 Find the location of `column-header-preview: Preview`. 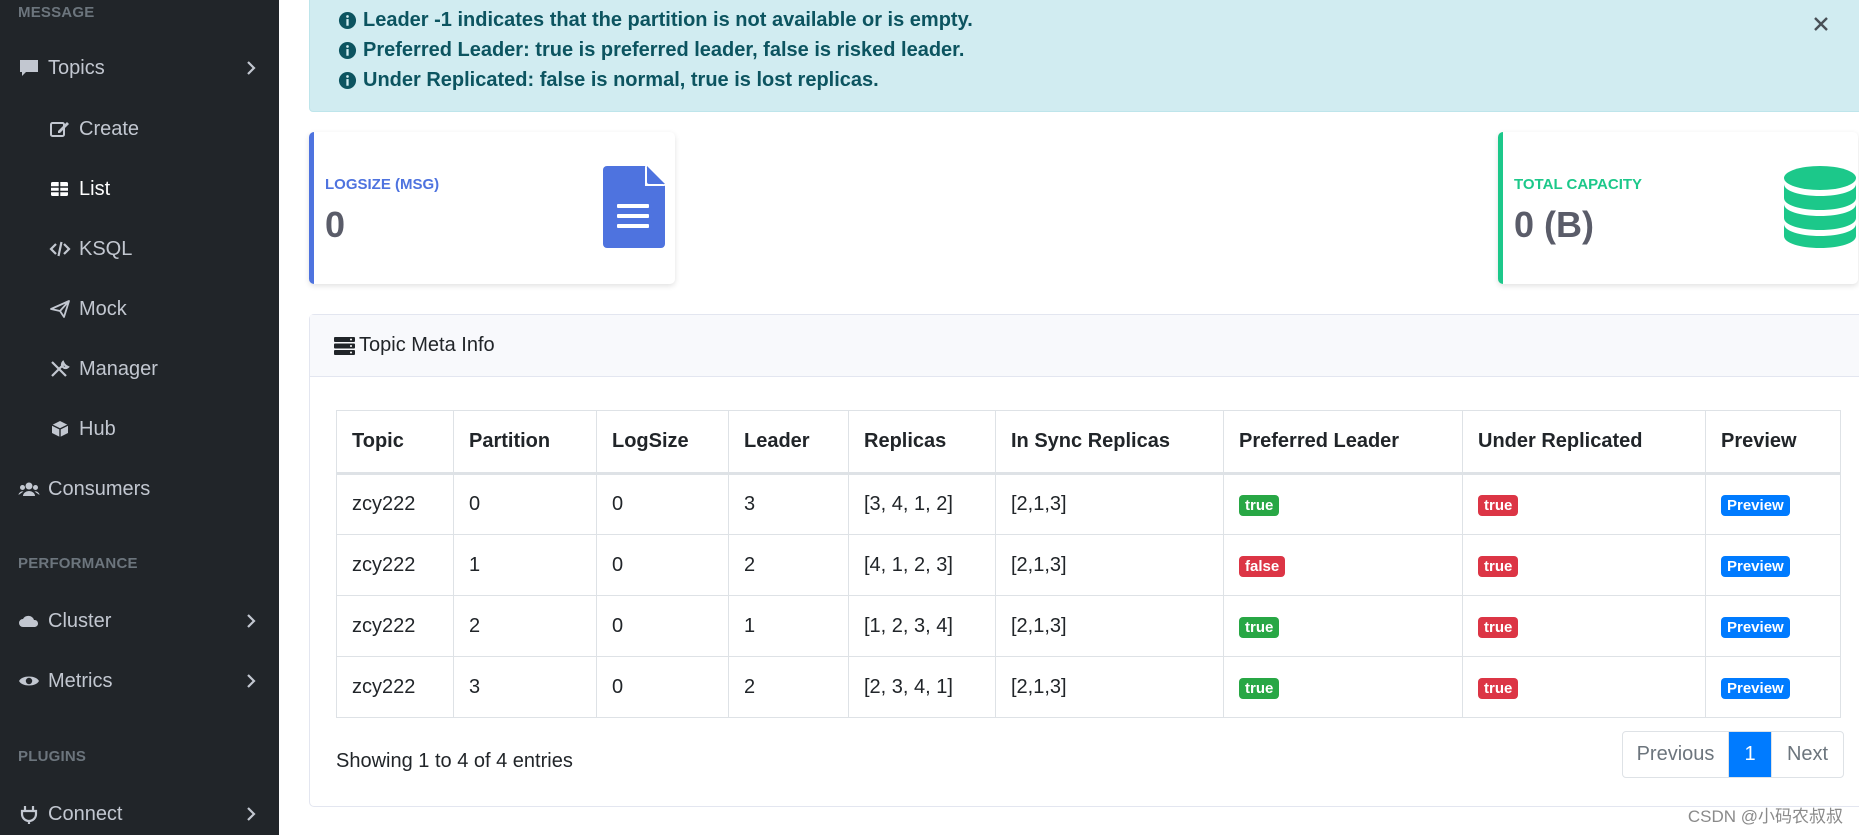

column-header-preview: Preview is located at coordinates (1773, 442).